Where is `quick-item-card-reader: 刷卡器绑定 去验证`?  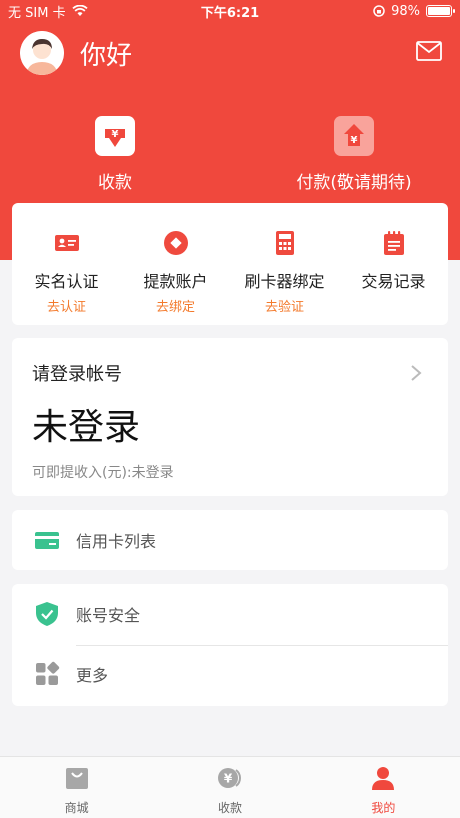 quick-item-card-reader: 刷卡器绑定 去验证 is located at coordinates (284, 264).